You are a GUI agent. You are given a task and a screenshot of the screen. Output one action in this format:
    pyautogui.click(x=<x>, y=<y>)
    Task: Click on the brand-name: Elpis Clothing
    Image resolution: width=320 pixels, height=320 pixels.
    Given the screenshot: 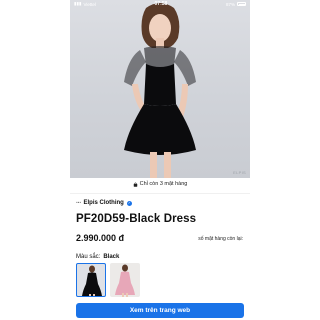 What is the action you would take?
    pyautogui.click(x=104, y=203)
    